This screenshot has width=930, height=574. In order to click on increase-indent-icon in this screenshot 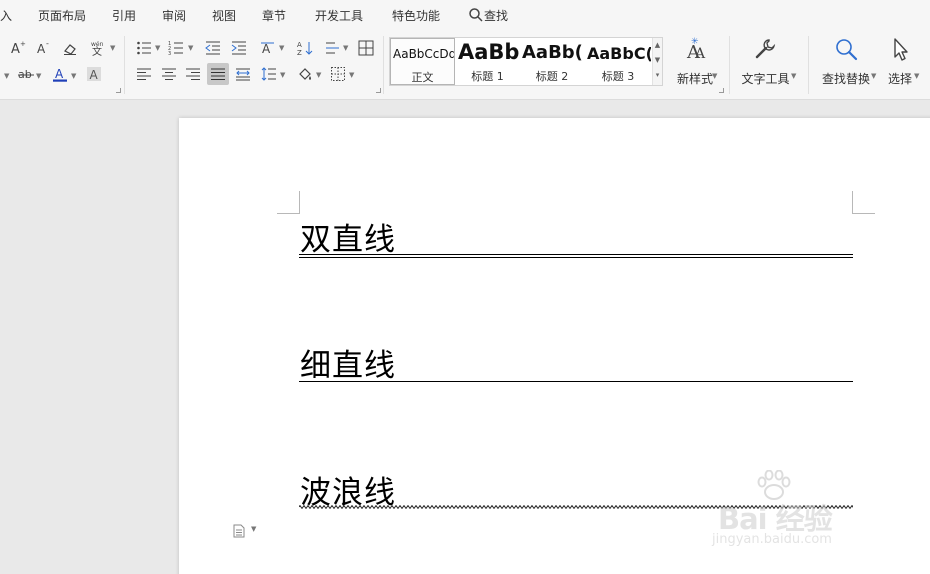, I will do `click(239, 48)`.